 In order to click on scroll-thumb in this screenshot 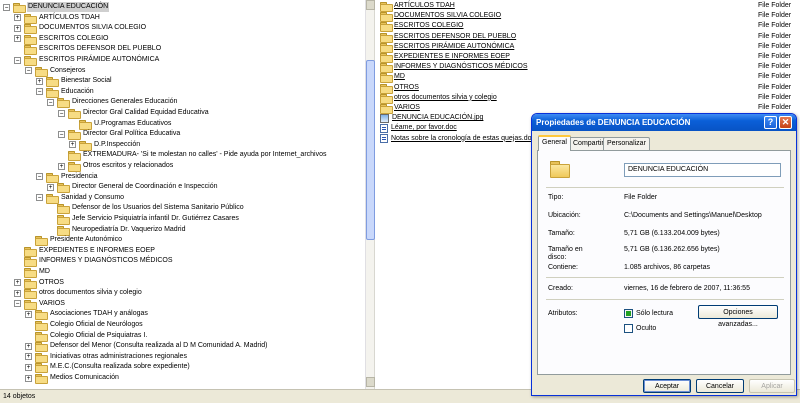, I will do `click(370, 150)`.